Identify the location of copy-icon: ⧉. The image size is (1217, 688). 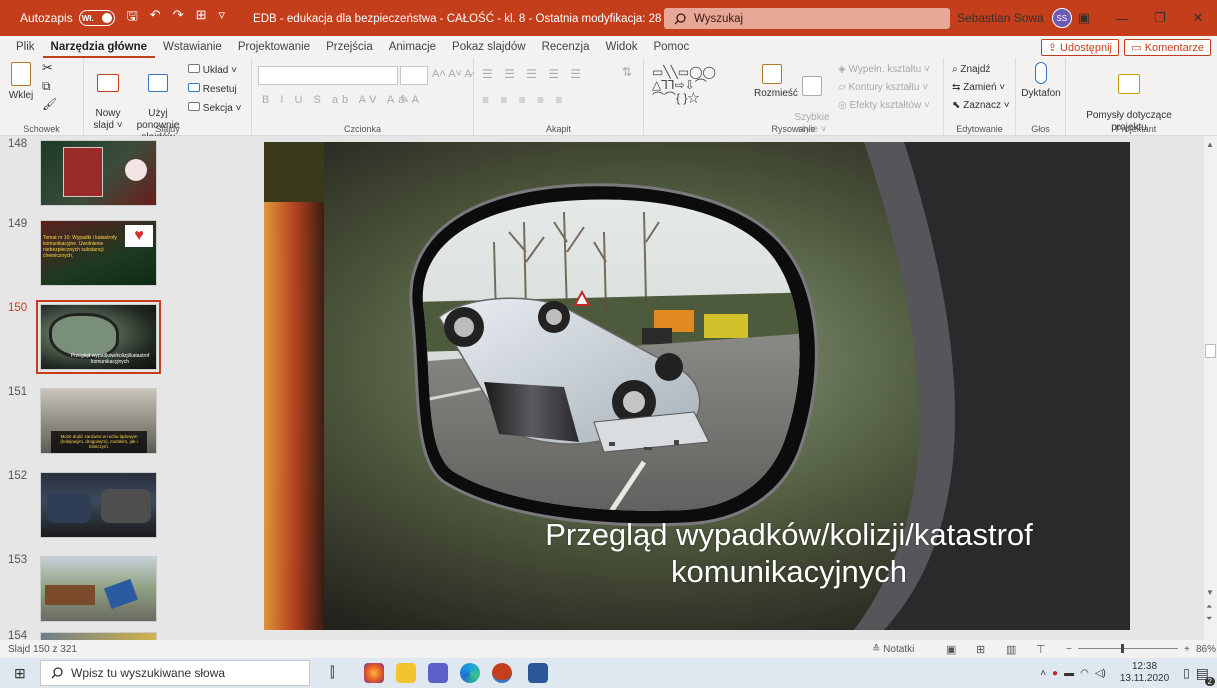
(46, 86).